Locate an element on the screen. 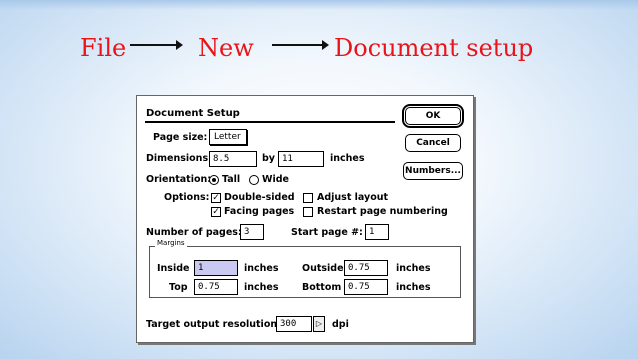 The width and height of the screenshot is (638, 359). margins-legend: Margins is located at coordinates (171, 243).